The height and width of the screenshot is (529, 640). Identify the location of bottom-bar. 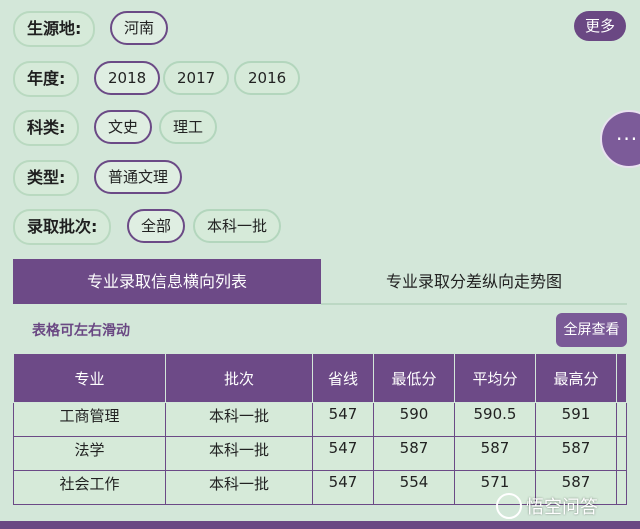
(320, 525).